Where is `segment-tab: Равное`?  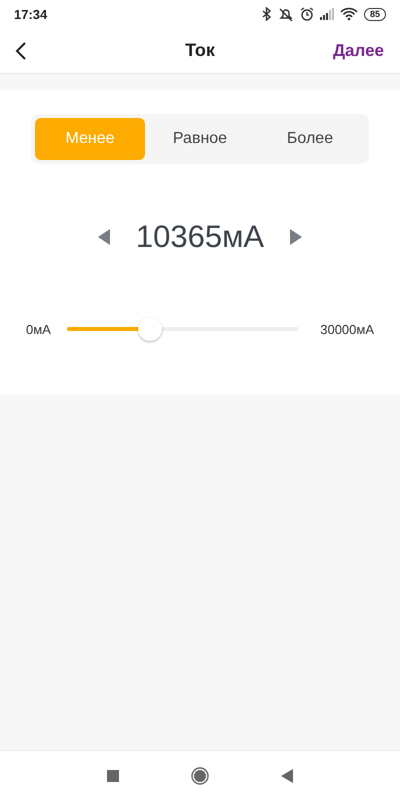 segment-tab: Равное is located at coordinates (200, 139).